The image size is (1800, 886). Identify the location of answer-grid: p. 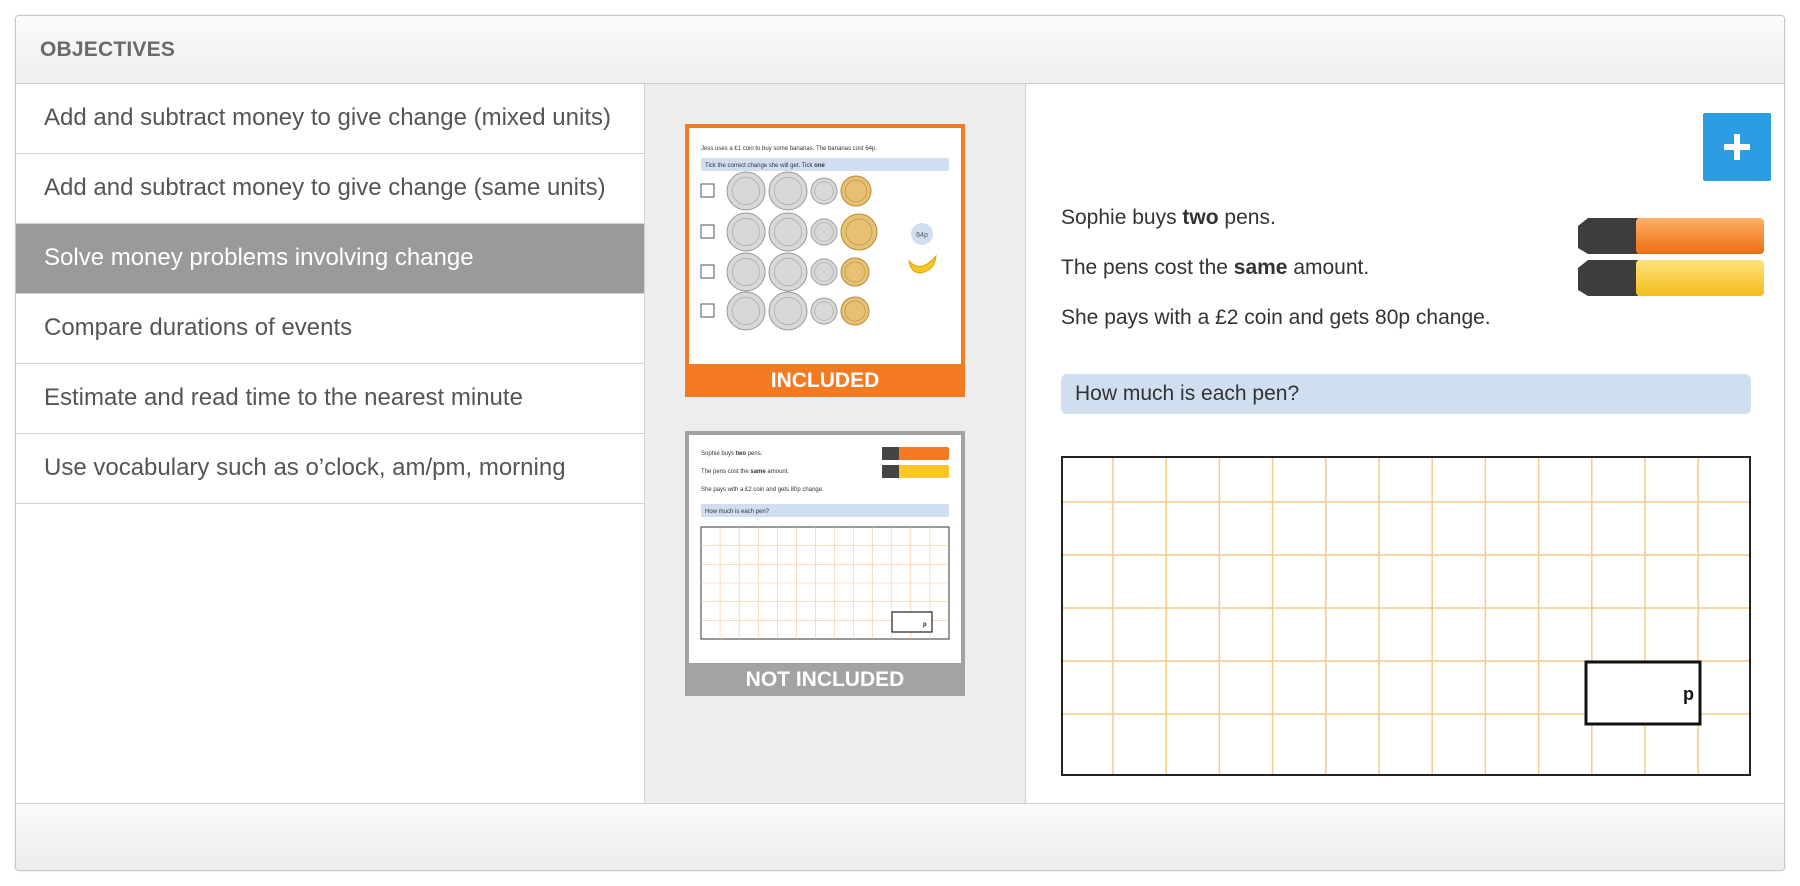
(1406, 616).